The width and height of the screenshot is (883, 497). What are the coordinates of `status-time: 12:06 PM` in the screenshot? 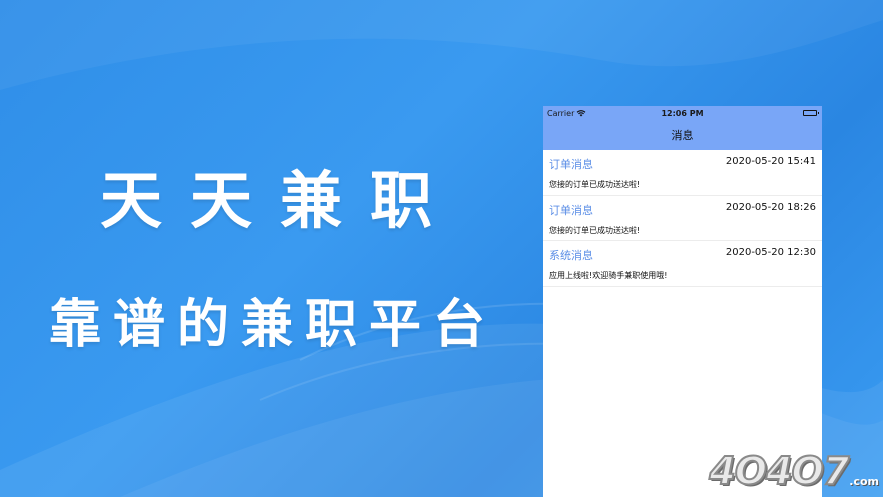 It's located at (682, 113).